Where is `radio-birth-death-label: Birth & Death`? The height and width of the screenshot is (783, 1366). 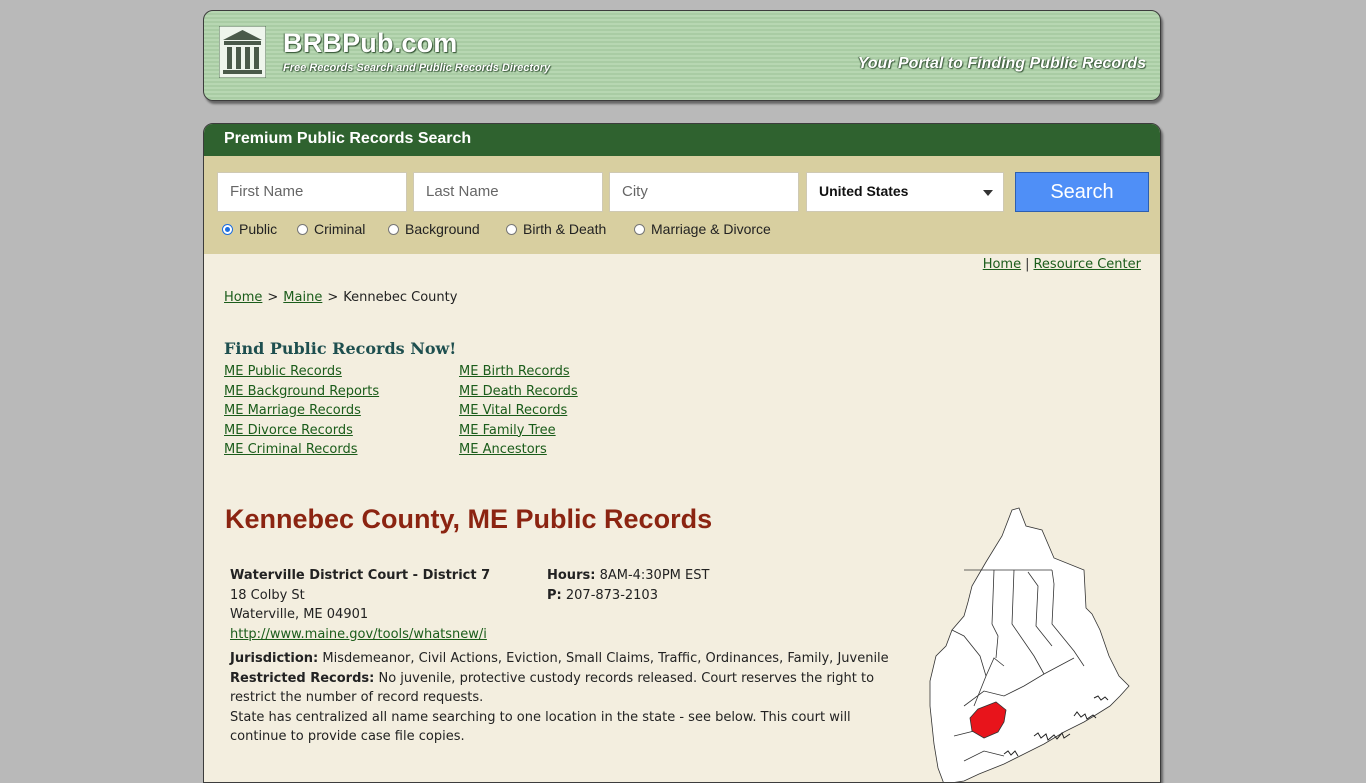 radio-birth-death-label: Birth & Death is located at coordinates (565, 229).